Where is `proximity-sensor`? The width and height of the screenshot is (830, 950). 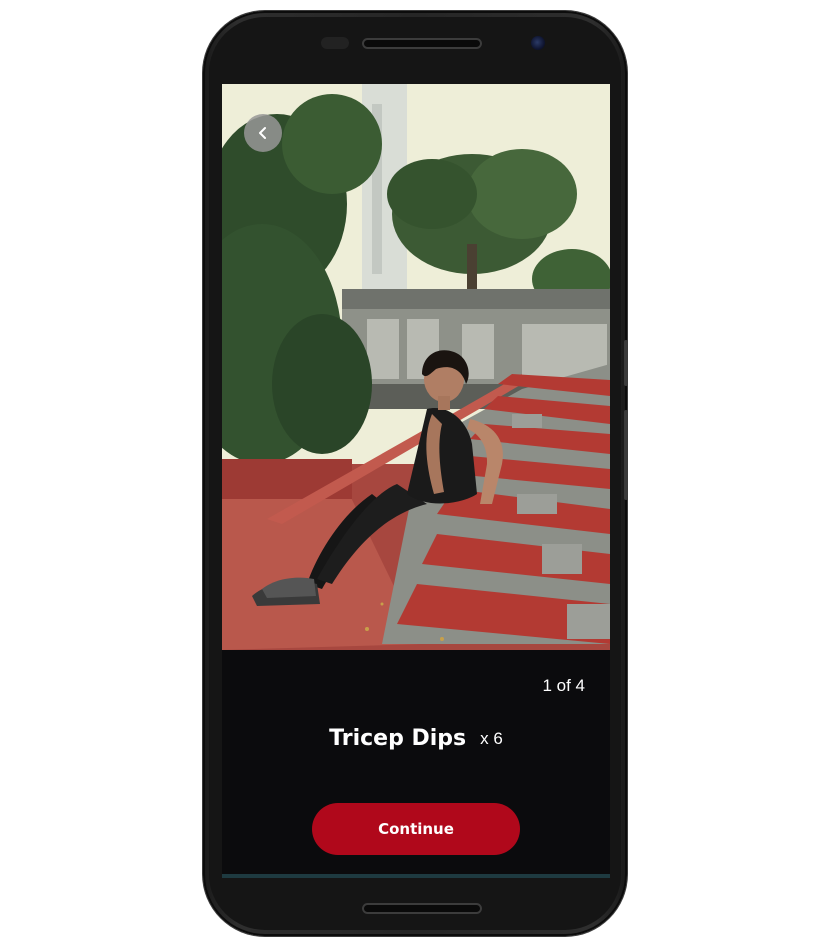
proximity-sensor is located at coordinates (335, 43).